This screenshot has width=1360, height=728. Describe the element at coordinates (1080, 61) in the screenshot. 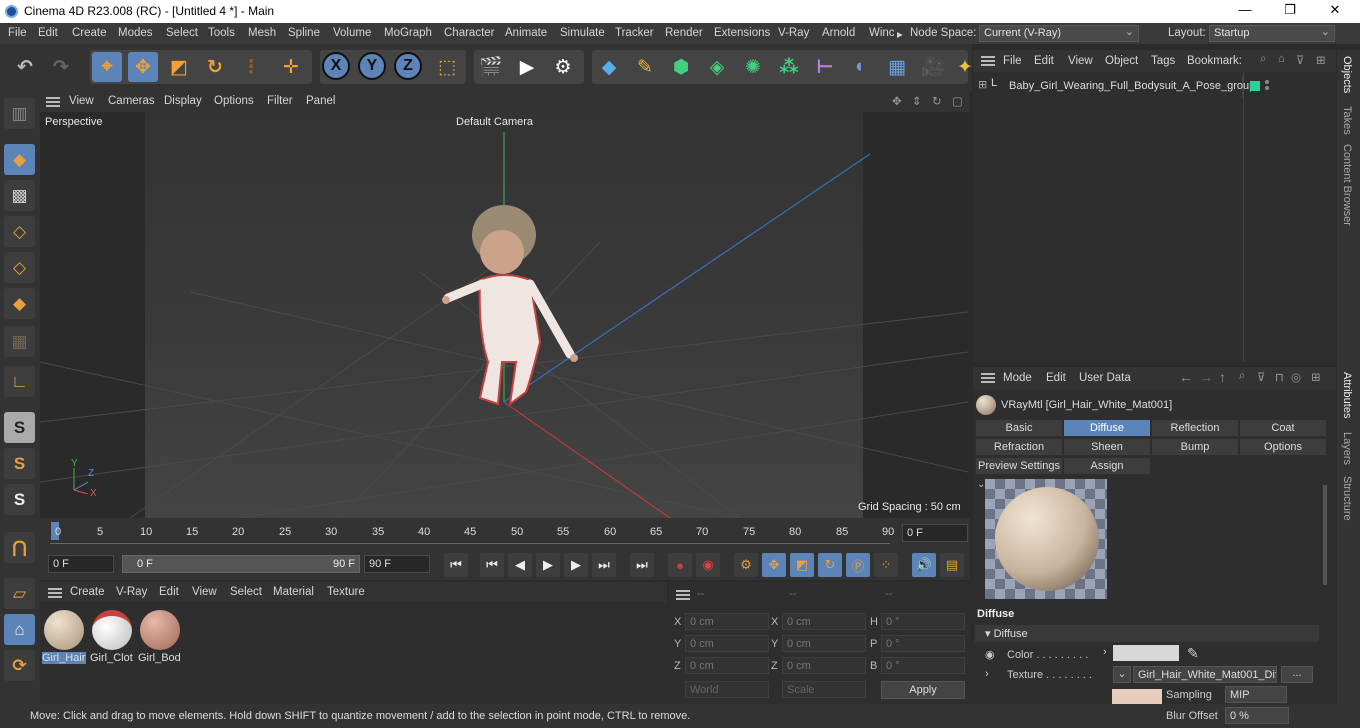

I see `object-menu-view: View` at that location.